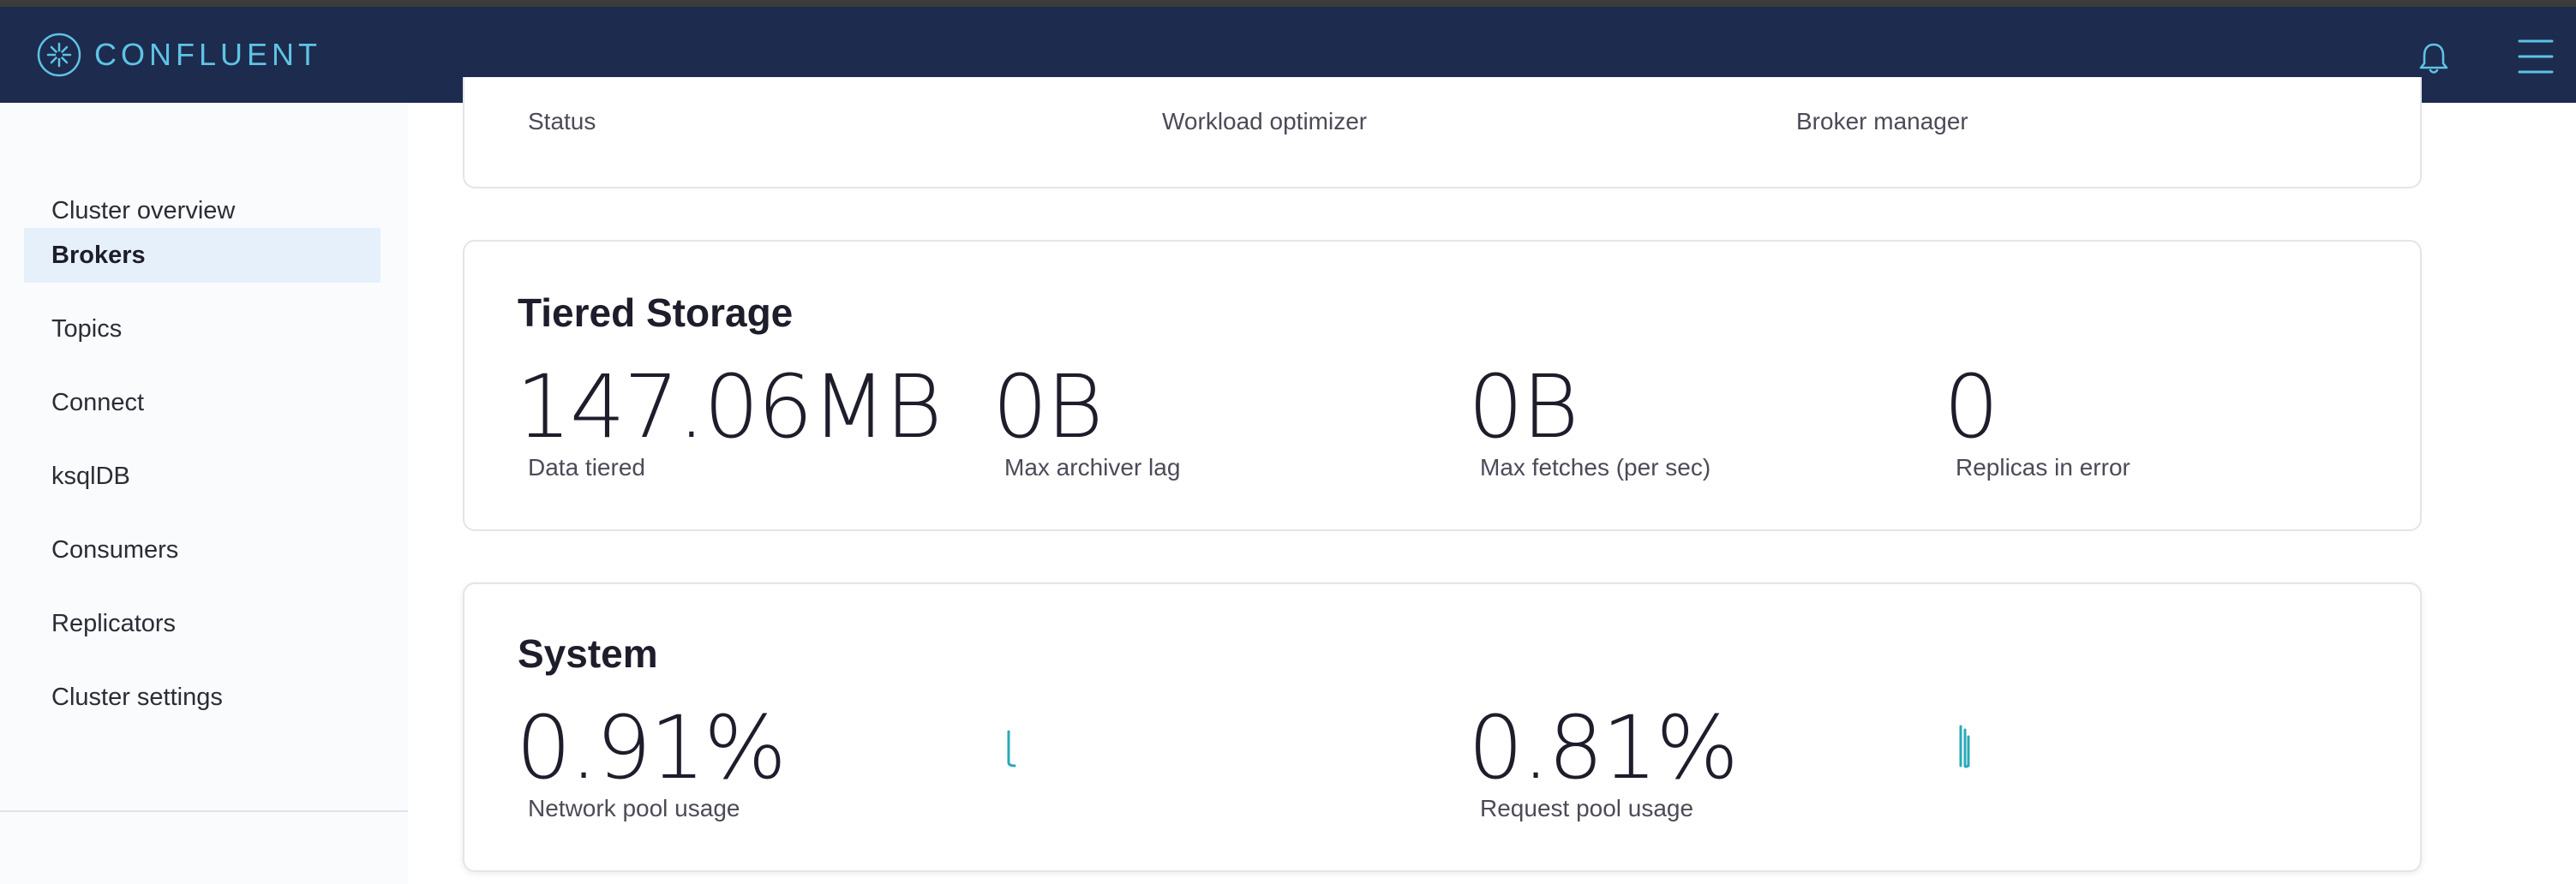  I want to click on data-tiered-label: Data tiered, so click(586, 468).